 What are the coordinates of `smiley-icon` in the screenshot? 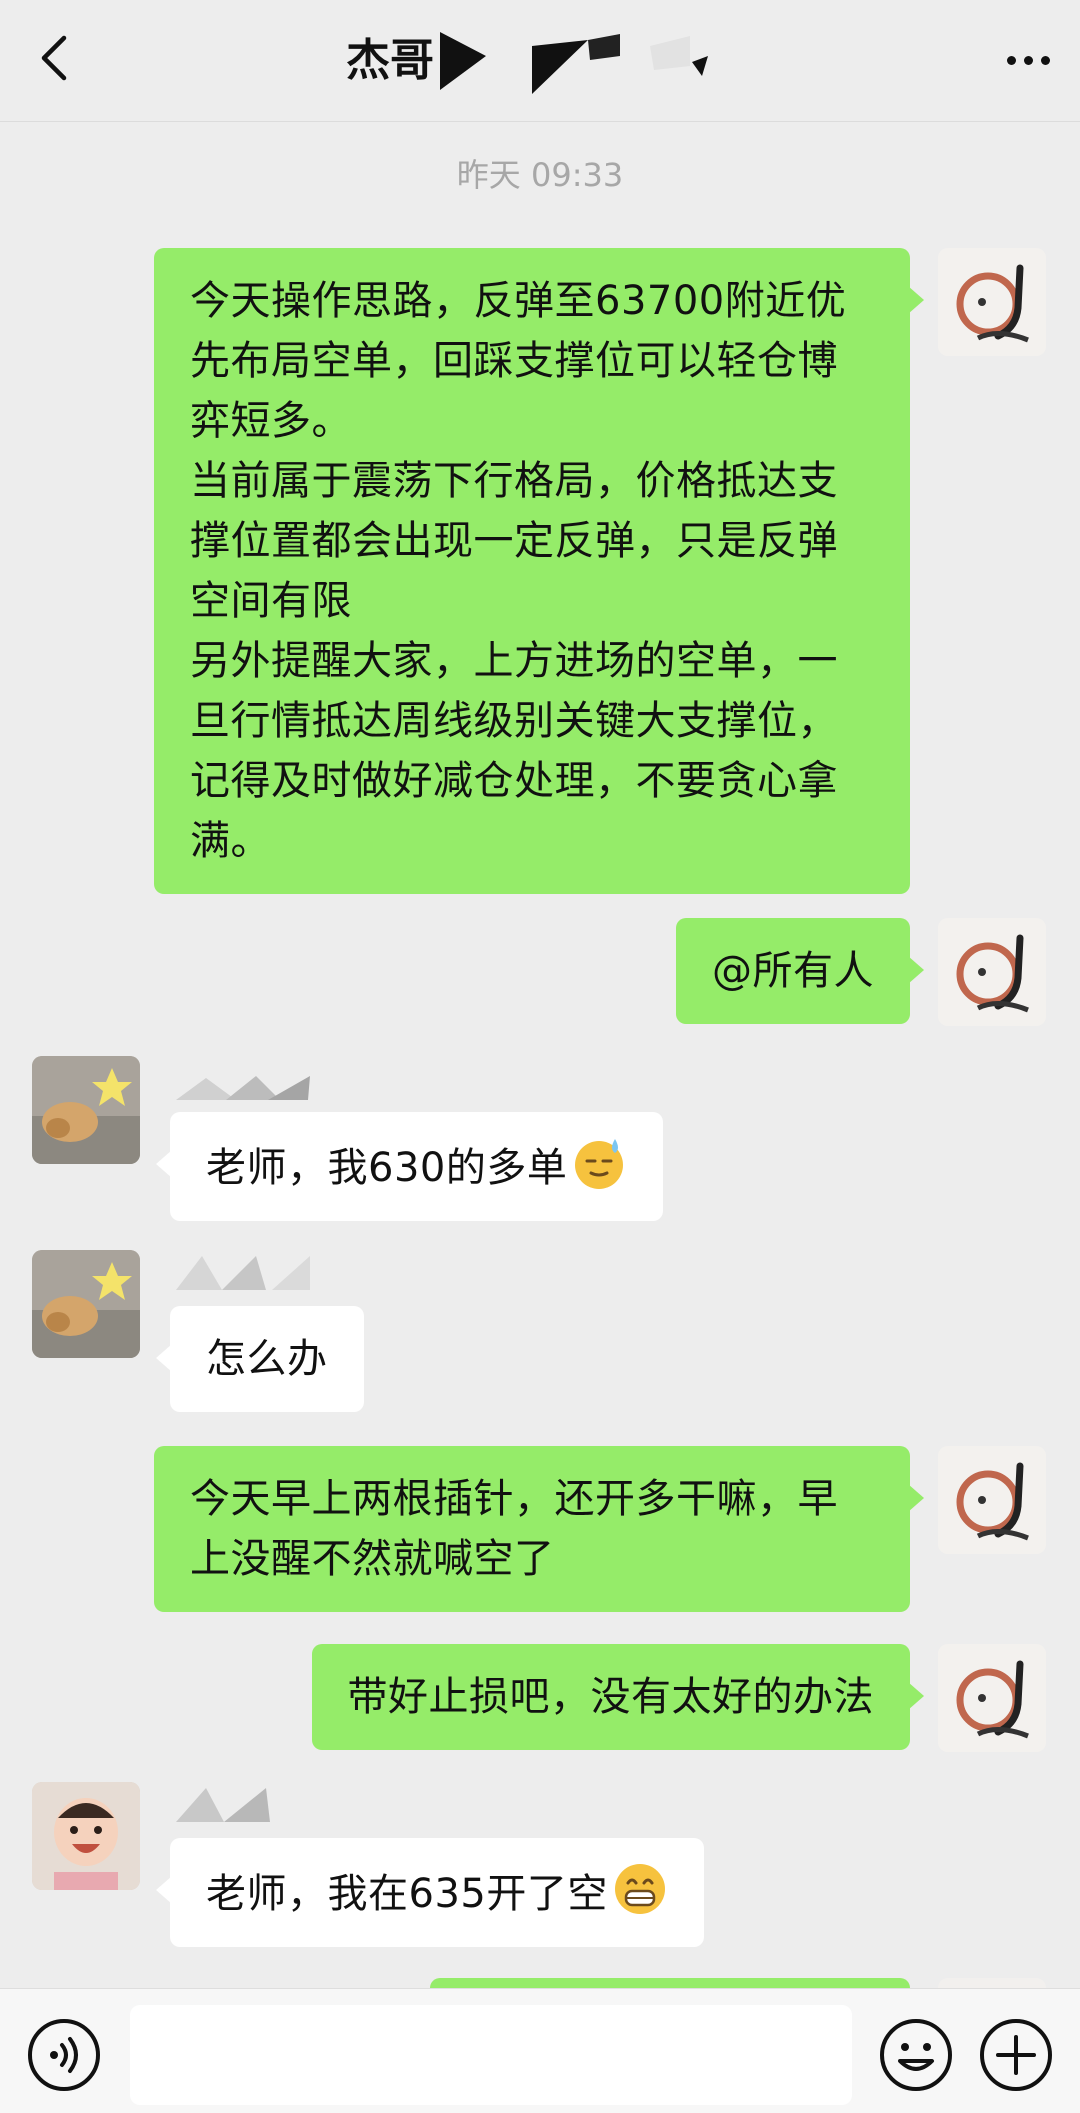 It's located at (916, 2055).